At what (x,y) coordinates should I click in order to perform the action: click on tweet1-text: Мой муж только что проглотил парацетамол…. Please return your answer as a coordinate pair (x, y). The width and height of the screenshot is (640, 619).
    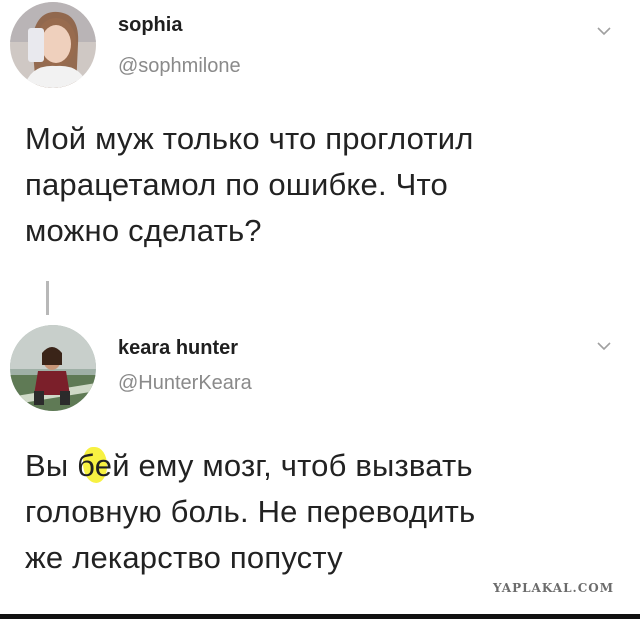
    Looking at the image, I should click on (249, 184).